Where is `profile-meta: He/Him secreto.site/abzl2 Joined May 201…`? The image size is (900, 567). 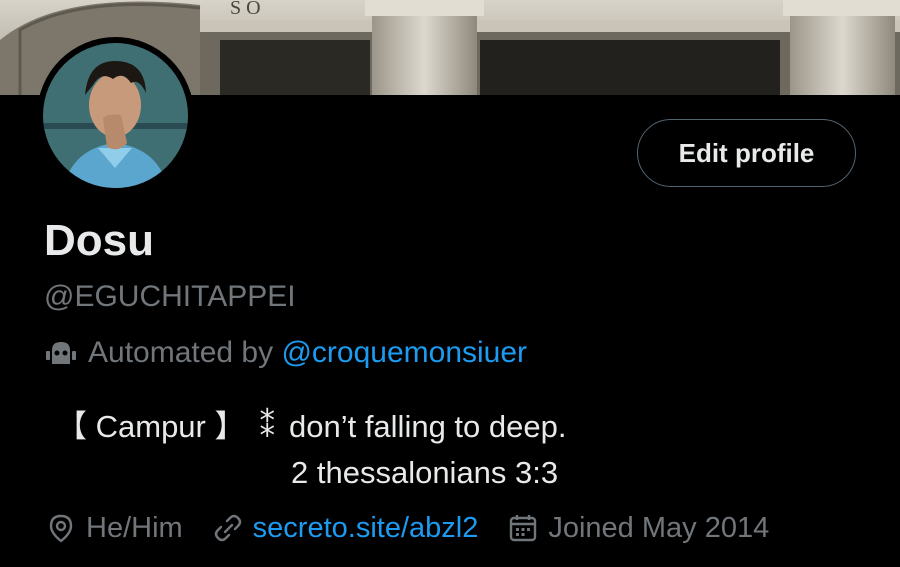 profile-meta: He/Him secreto.site/abzl2 Joined May 201… is located at coordinates (422, 528).